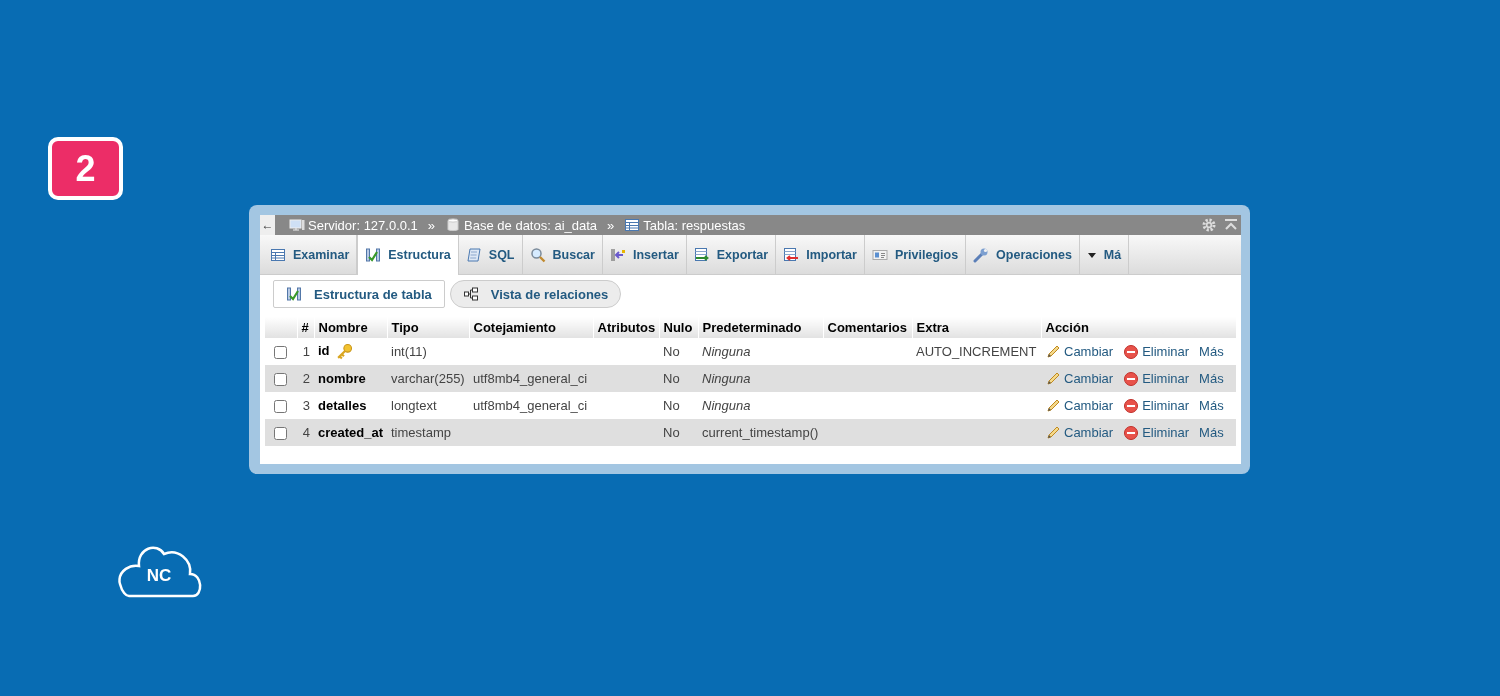 The width and height of the screenshot is (1500, 696). I want to click on menu-tab: Exportar, so click(731, 254).